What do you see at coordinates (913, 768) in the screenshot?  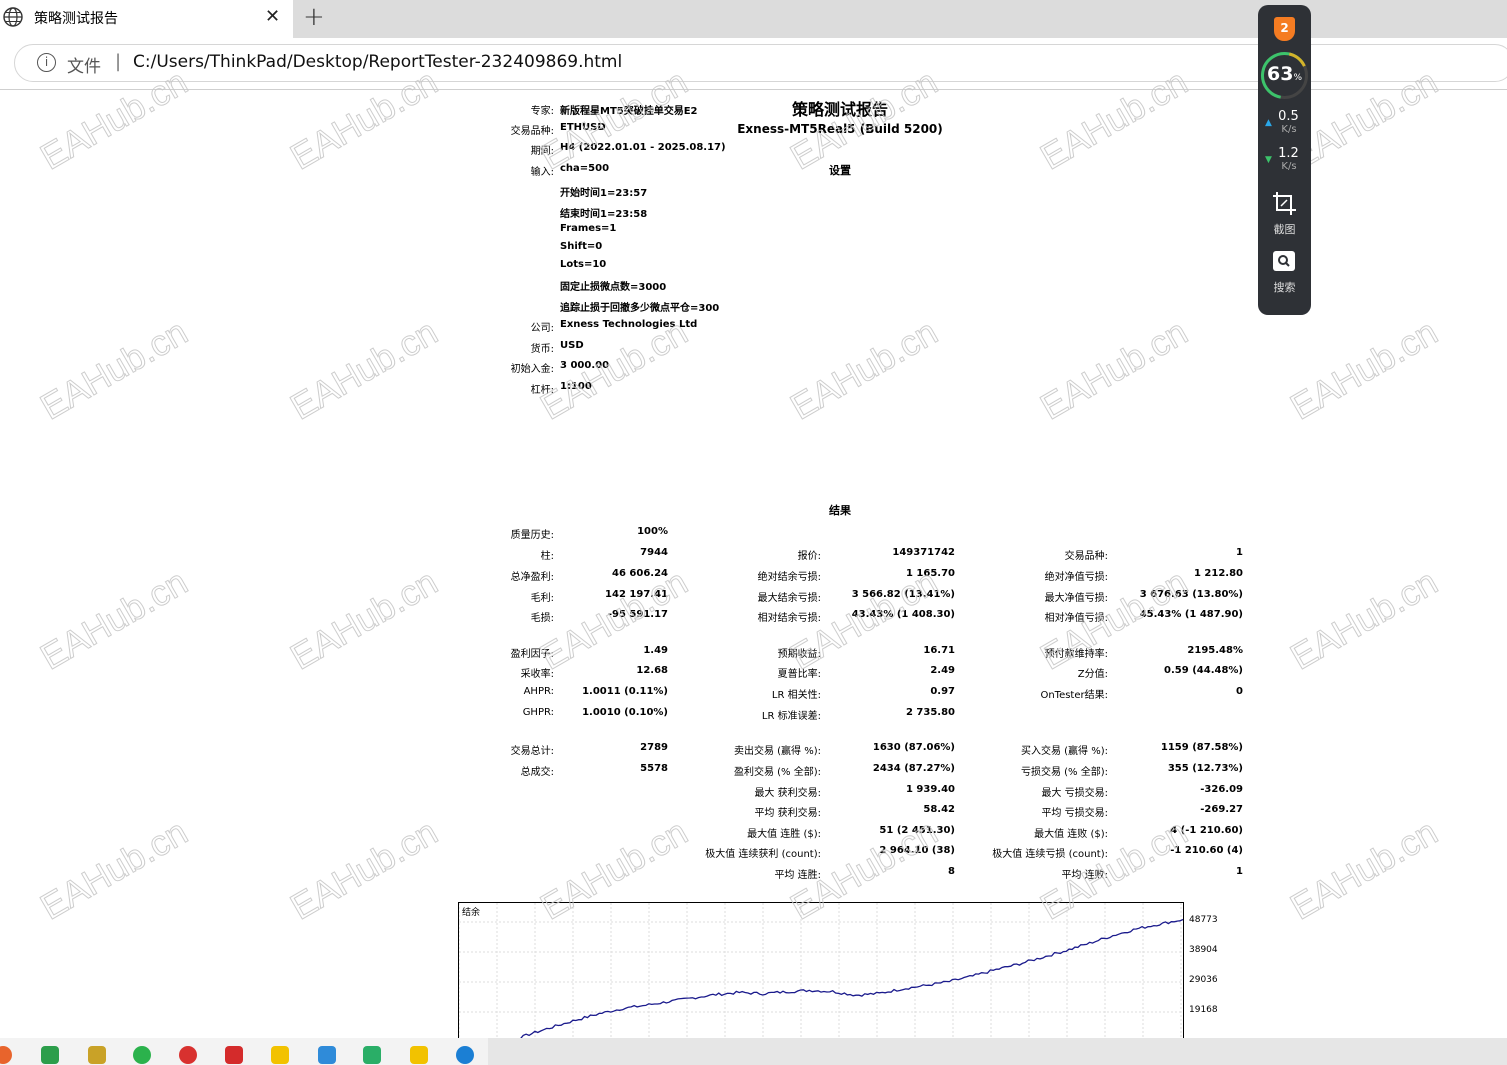 I see `result-value: 2434 (87.27%)` at bounding box center [913, 768].